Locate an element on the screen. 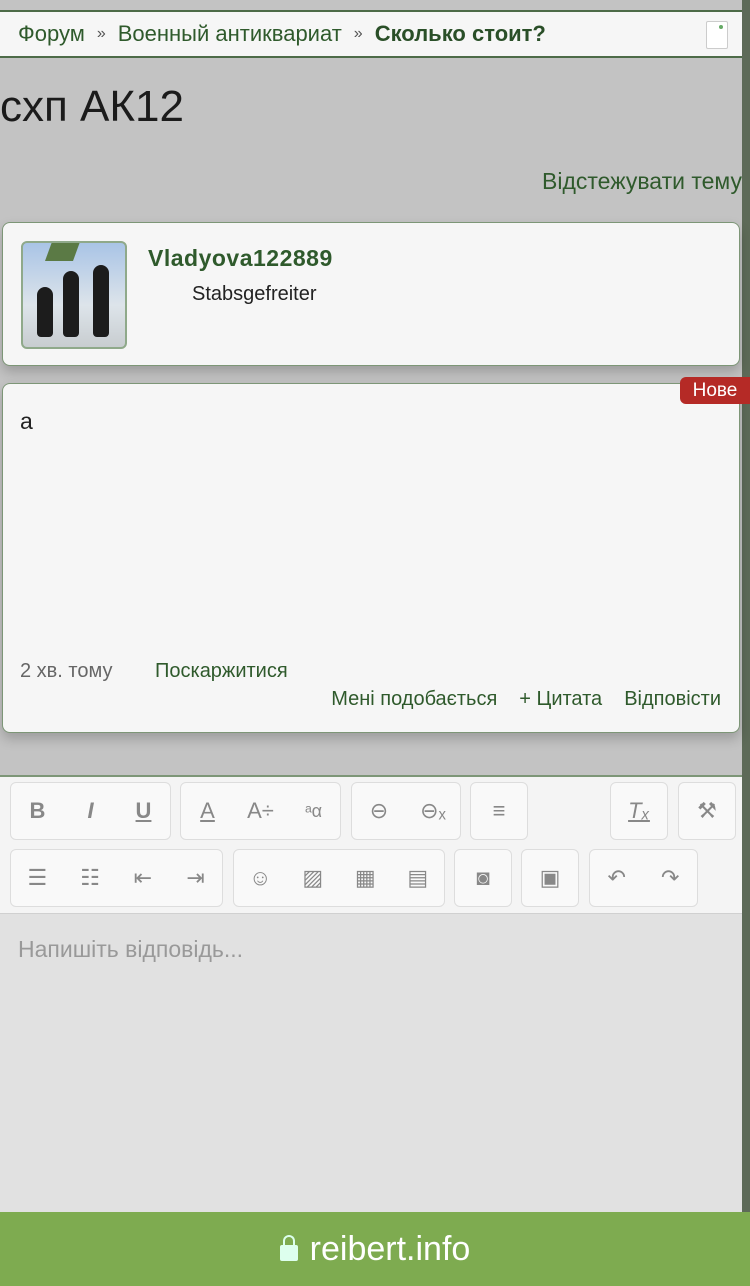 The image size is (750, 1286). image-icon: ▨ is located at coordinates (313, 878).